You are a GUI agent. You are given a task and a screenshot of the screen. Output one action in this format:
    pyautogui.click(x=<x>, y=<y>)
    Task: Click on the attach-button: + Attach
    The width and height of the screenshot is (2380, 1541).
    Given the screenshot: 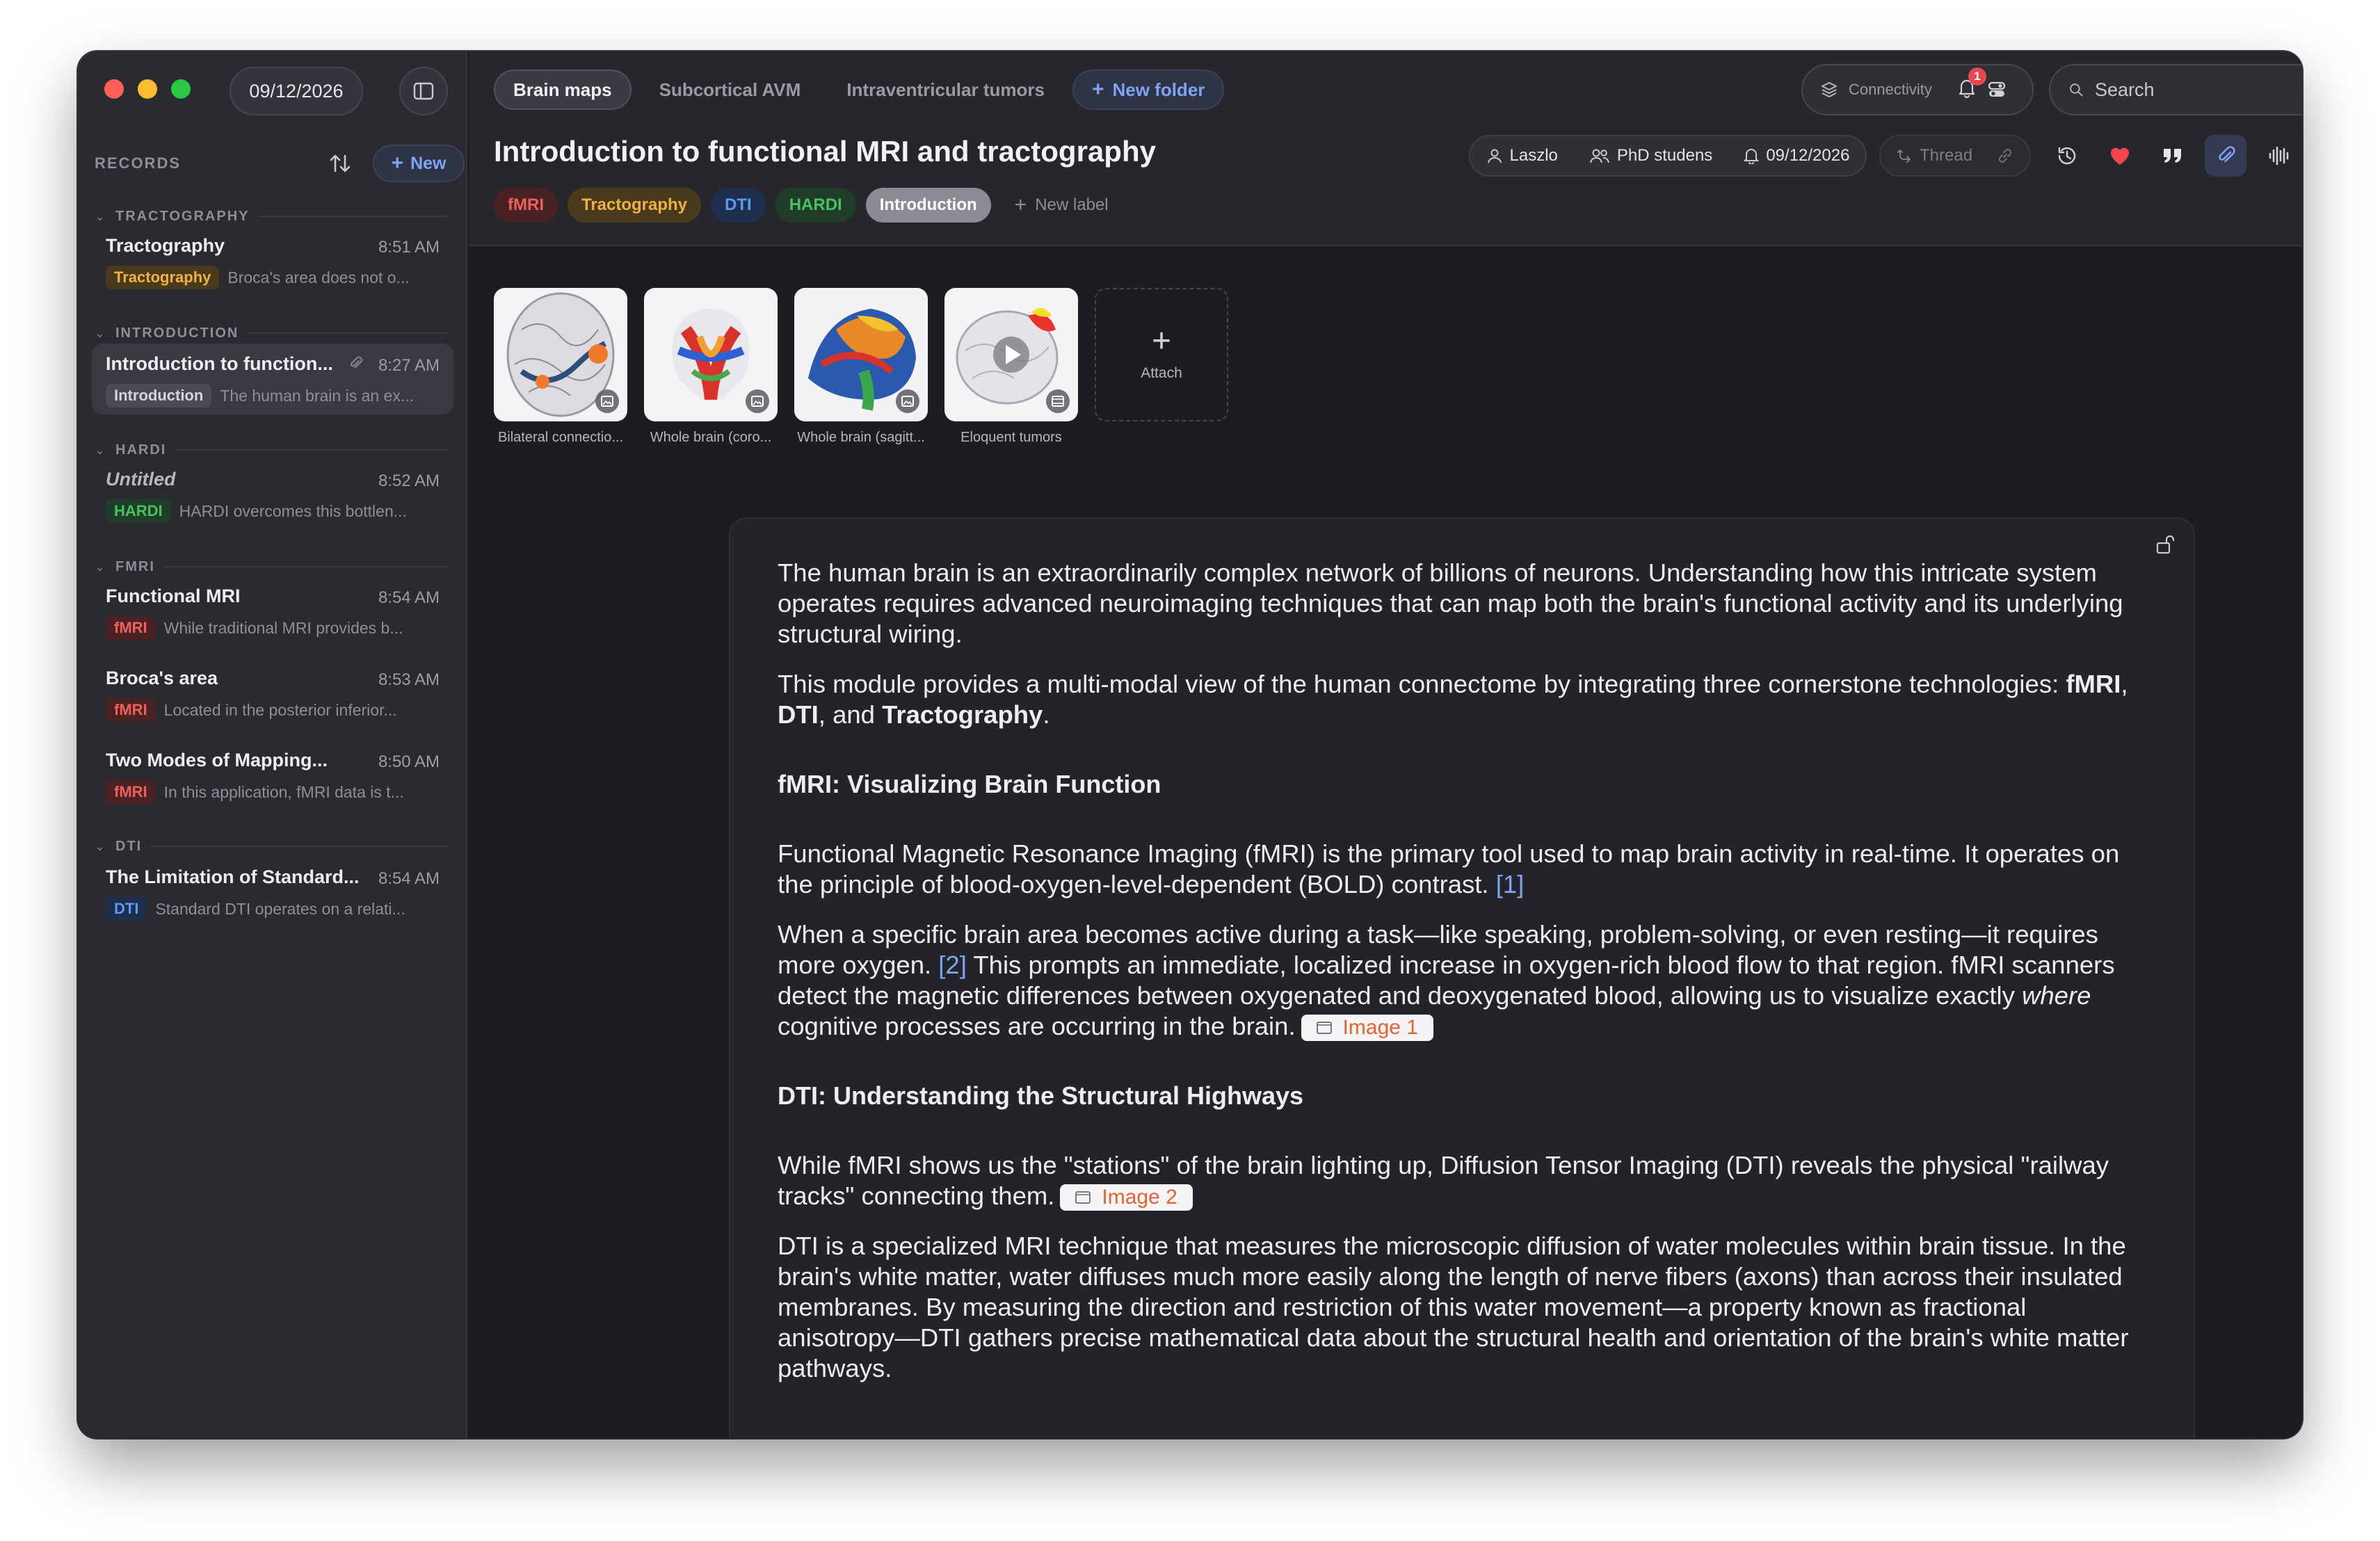 What is the action you would take?
    pyautogui.click(x=1161, y=367)
    